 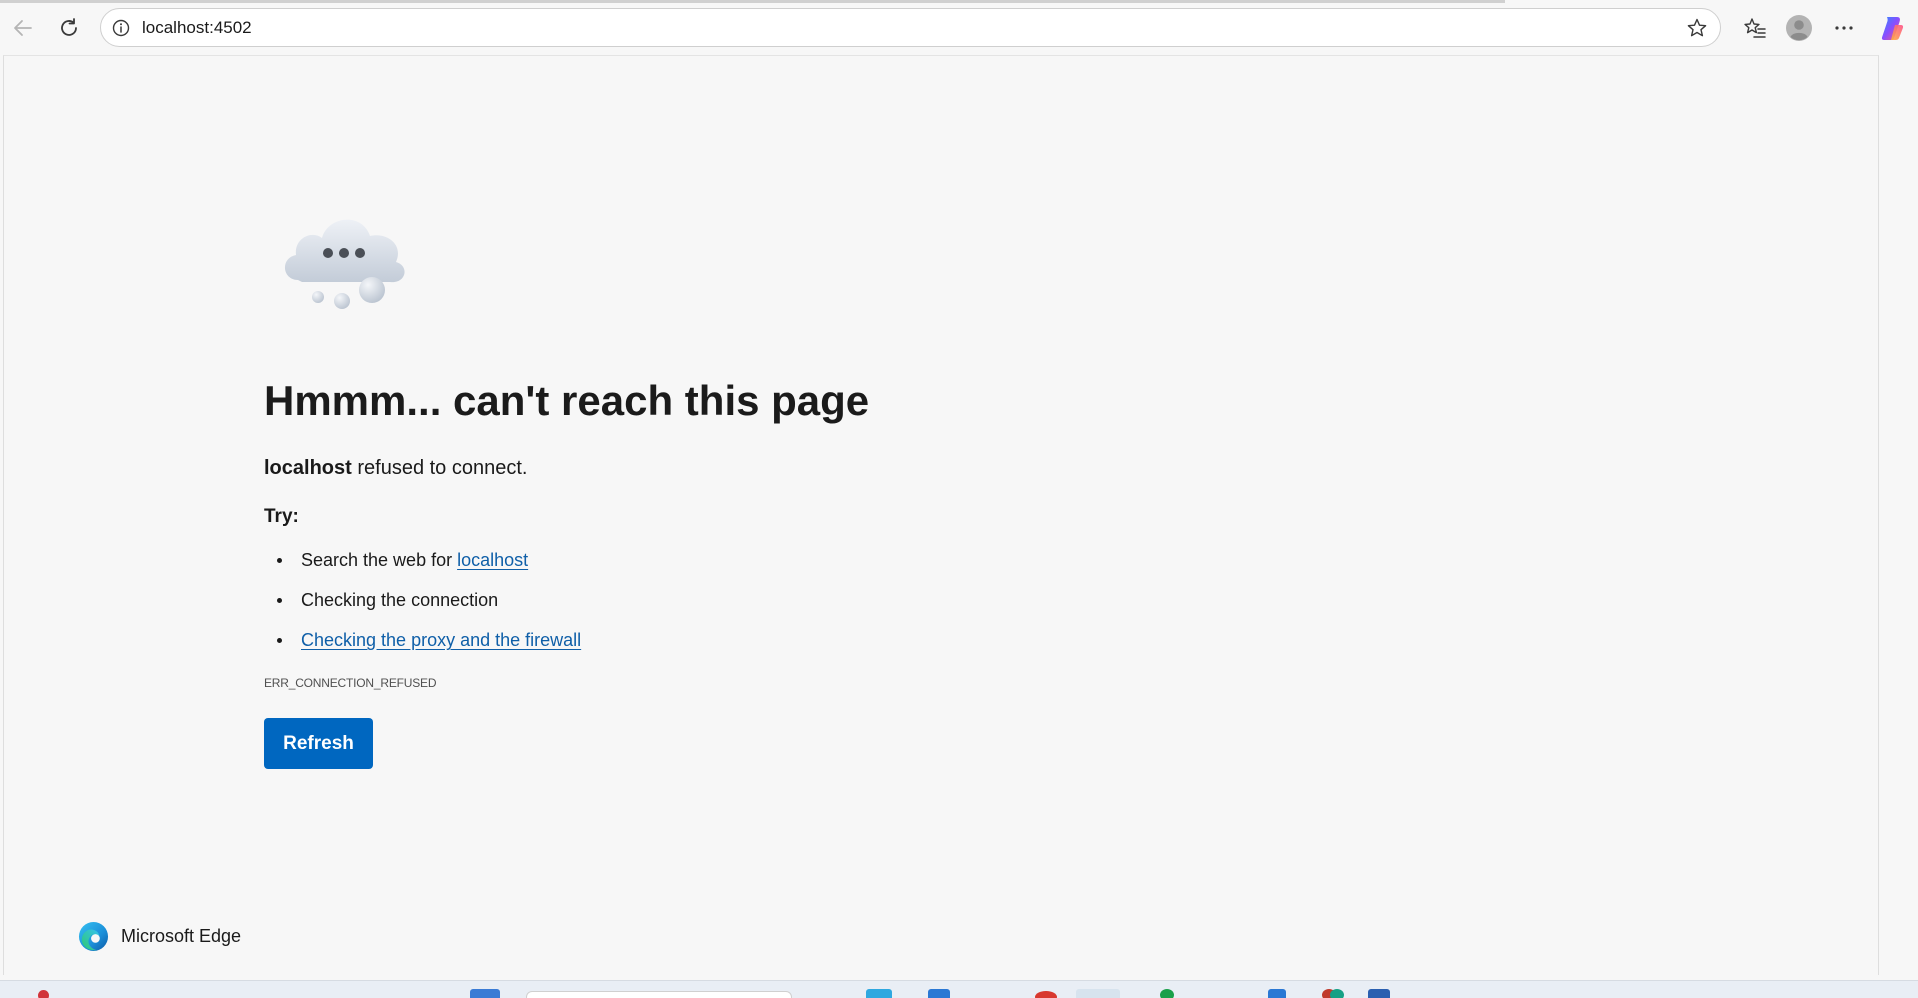 I want to click on reload-button, so click(x=69, y=28).